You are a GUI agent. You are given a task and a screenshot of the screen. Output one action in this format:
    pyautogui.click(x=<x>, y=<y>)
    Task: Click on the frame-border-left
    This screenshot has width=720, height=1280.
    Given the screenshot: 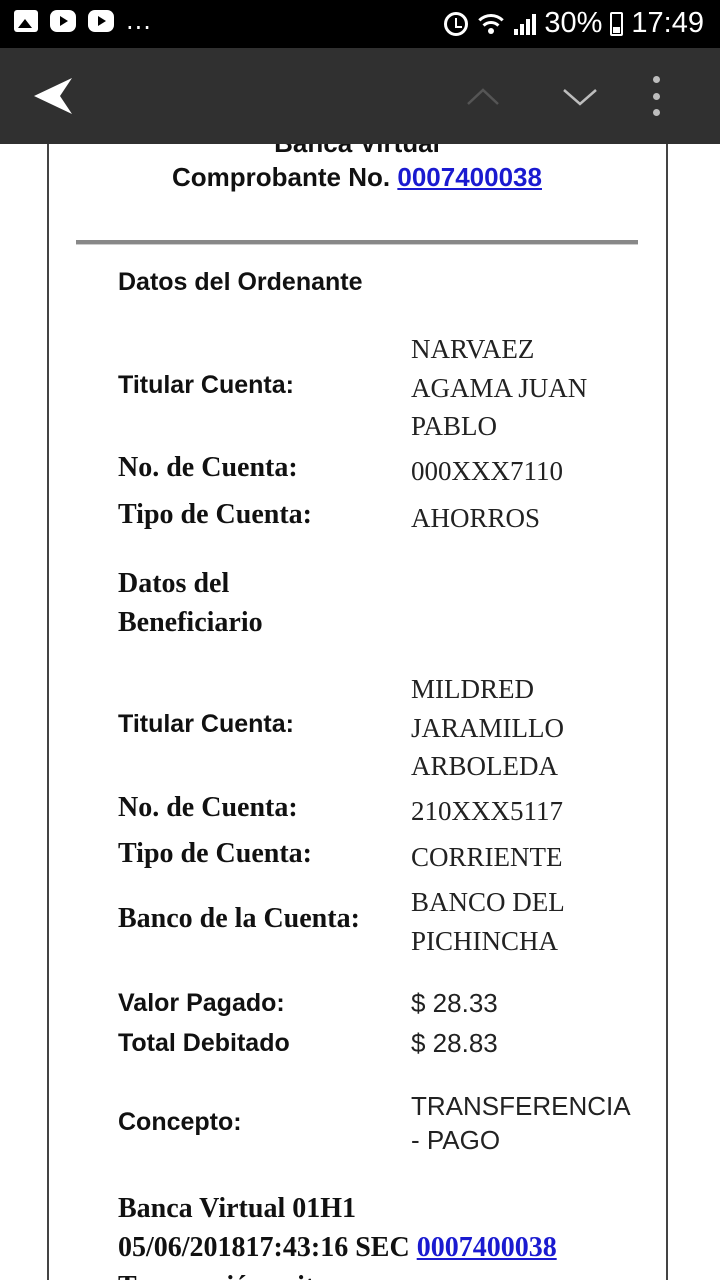 What is the action you would take?
    pyautogui.click(x=48, y=712)
    